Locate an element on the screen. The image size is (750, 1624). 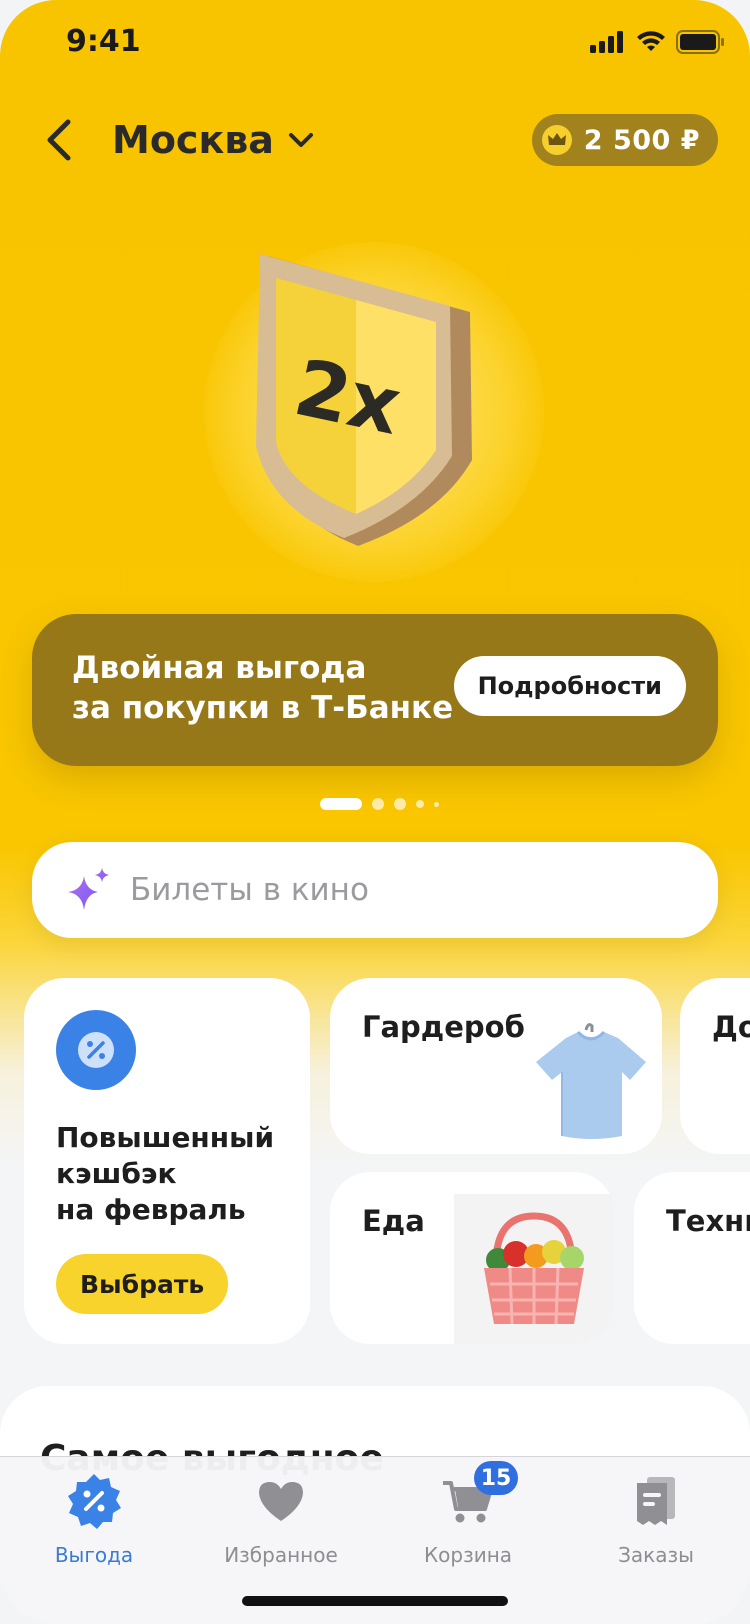
cashback-title: Повышенный кэшбэк на февраль is located at coordinates (165, 1173).